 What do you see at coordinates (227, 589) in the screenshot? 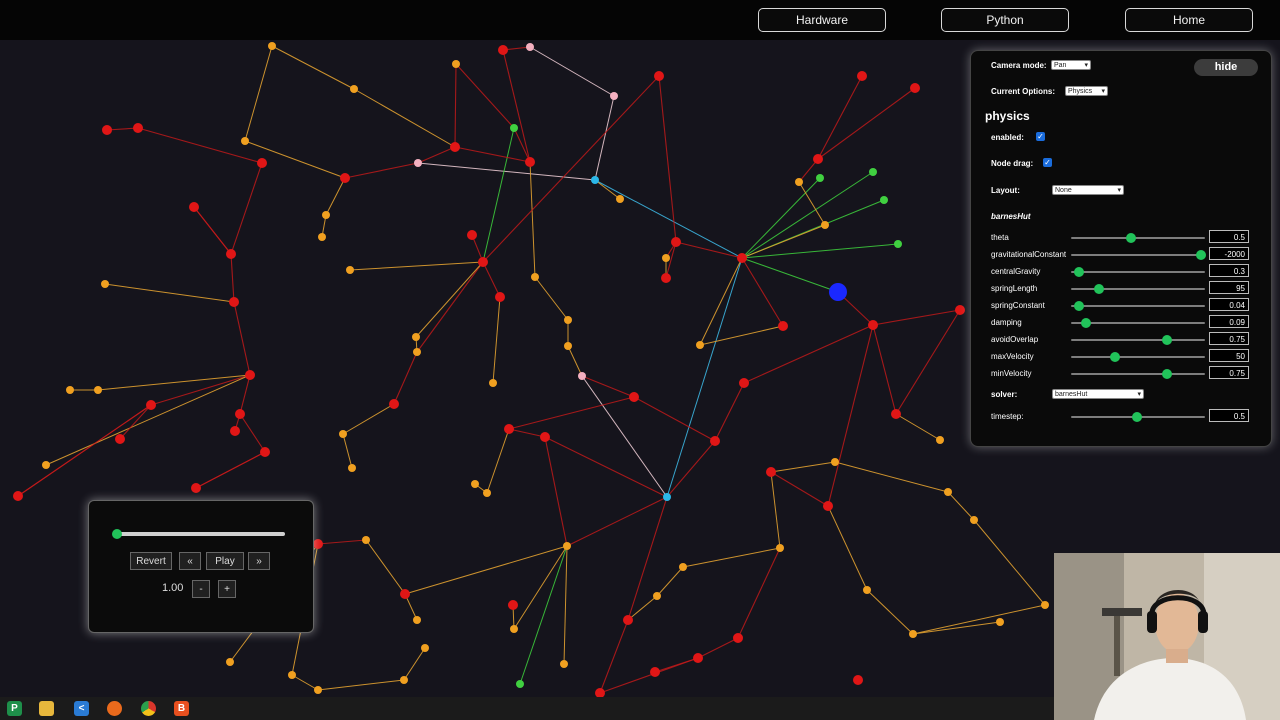
I see `speed-increase-button: +` at bounding box center [227, 589].